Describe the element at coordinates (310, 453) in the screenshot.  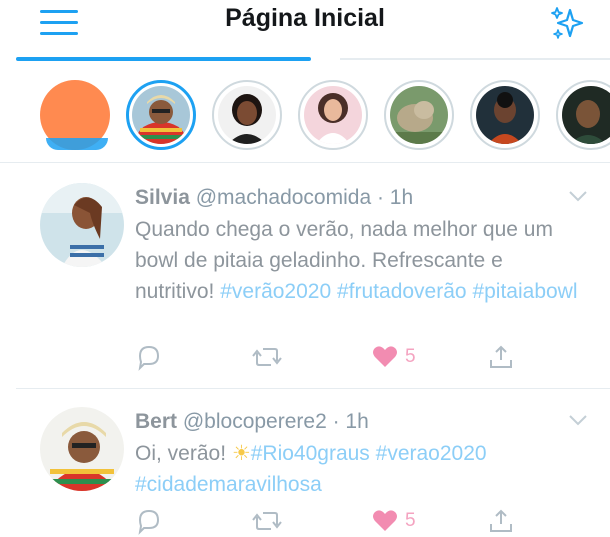
I see `hashtag: #Rio40graus` at that location.